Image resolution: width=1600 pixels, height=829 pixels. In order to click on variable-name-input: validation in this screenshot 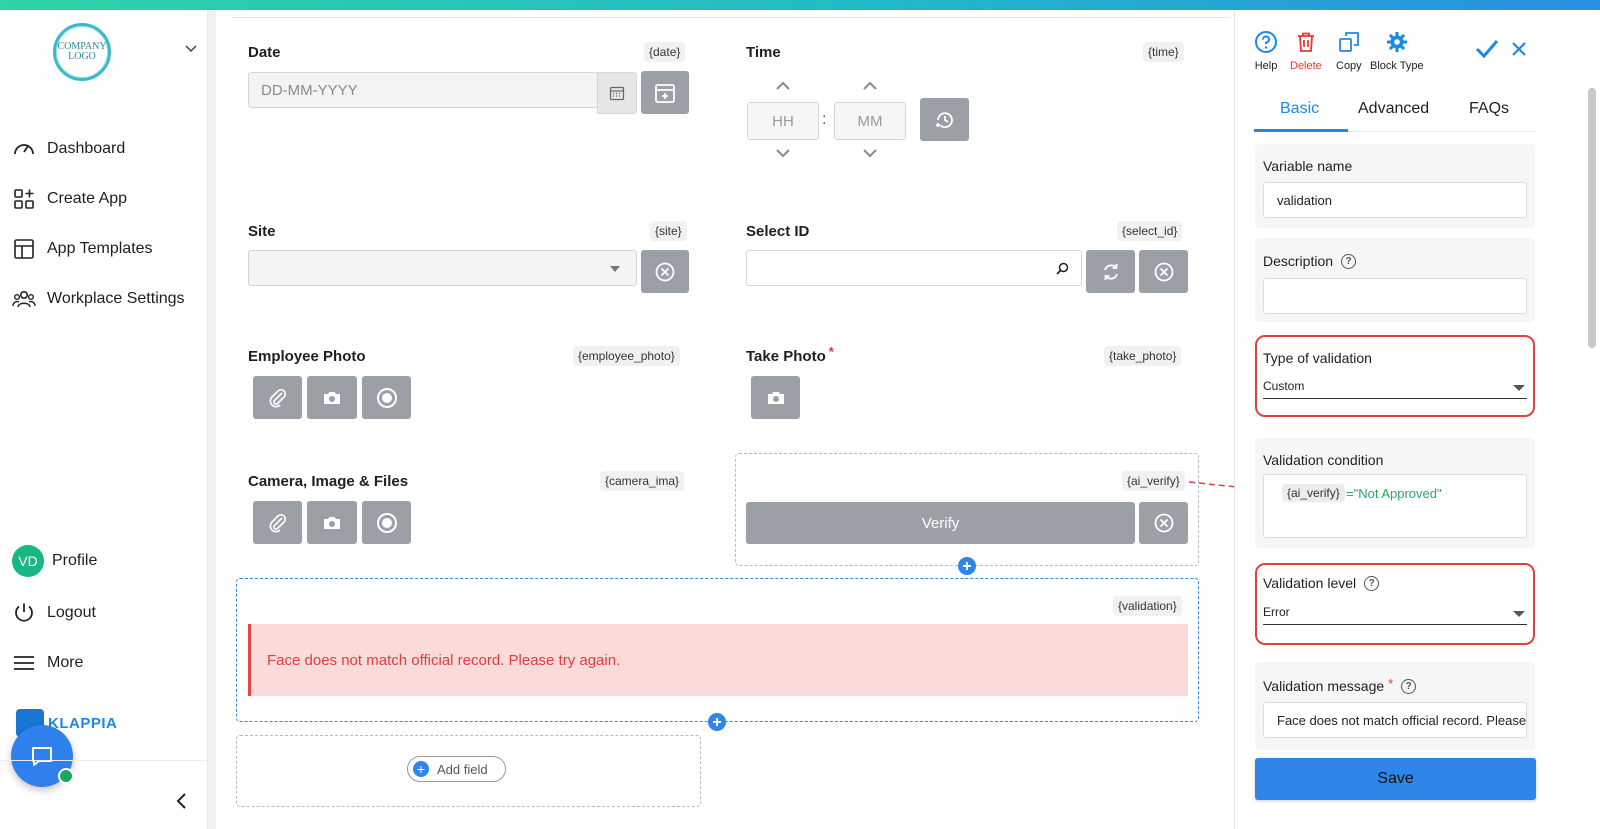, I will do `click(1395, 200)`.